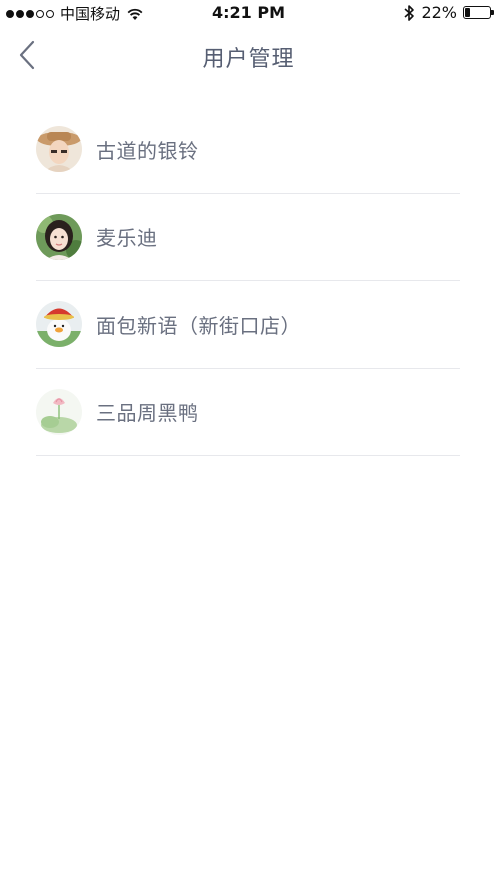  I want to click on user-name: 麦乐迪, so click(127, 238).